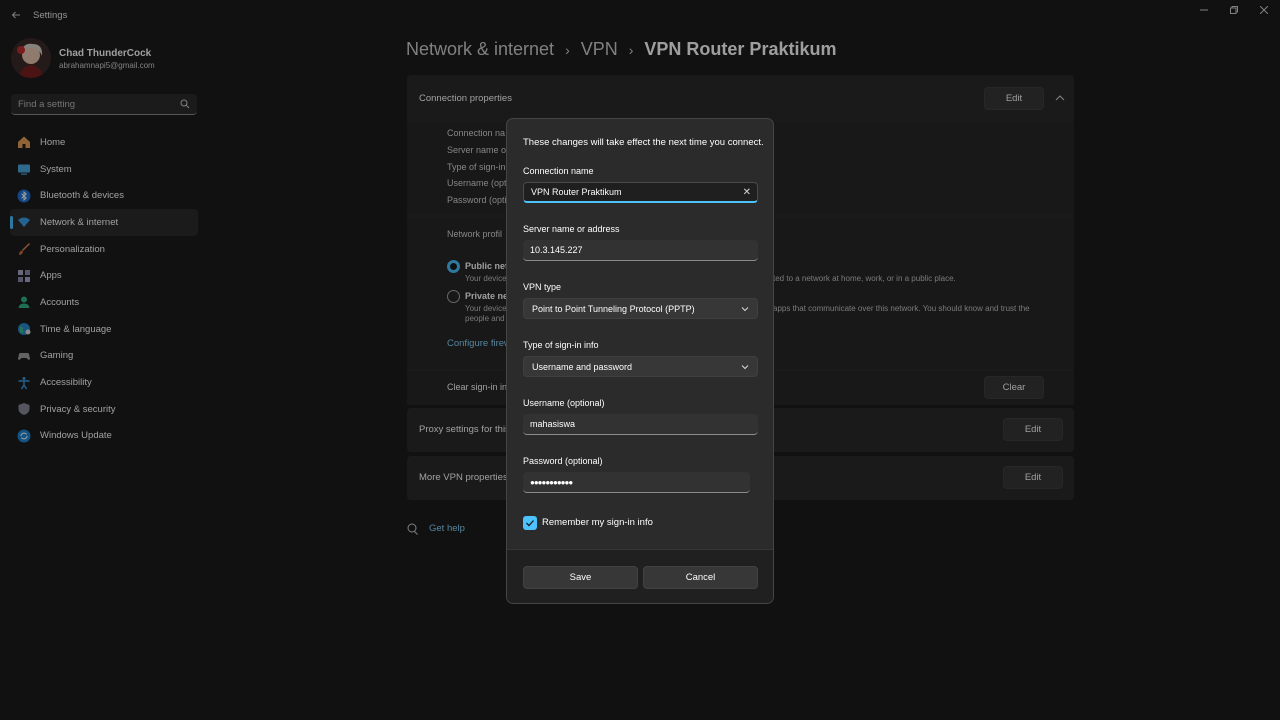  Describe the element at coordinates (640, 366) in the screenshot. I see `signin-type-select: Username and password` at that location.